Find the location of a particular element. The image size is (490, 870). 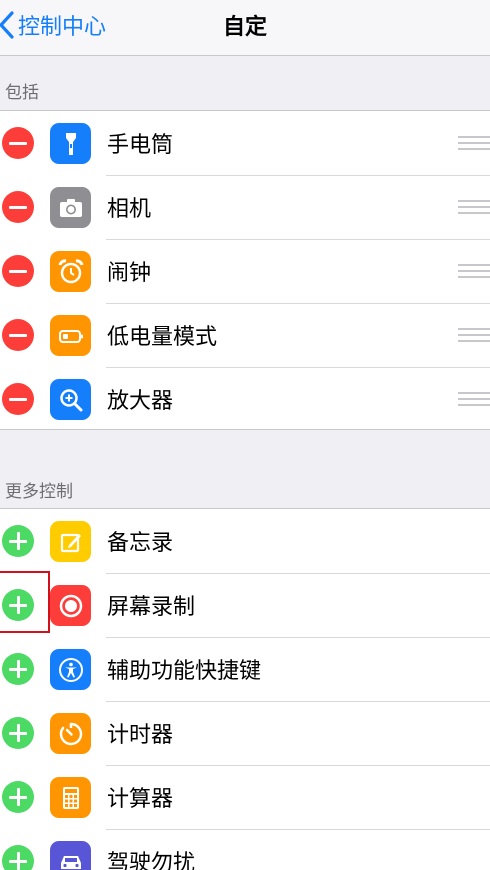

item-label: 辅助功能快捷键 is located at coordinates (184, 671).